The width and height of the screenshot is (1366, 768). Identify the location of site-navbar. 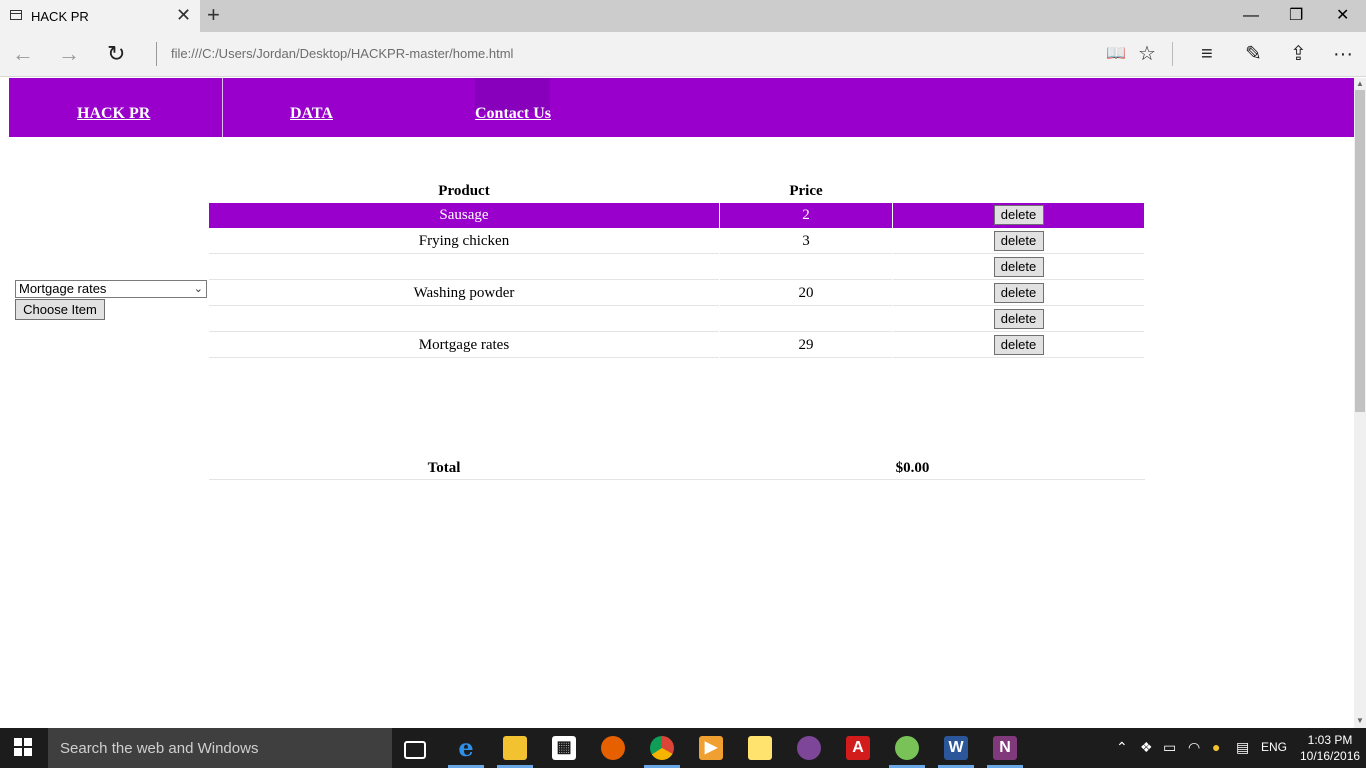
(681, 107).